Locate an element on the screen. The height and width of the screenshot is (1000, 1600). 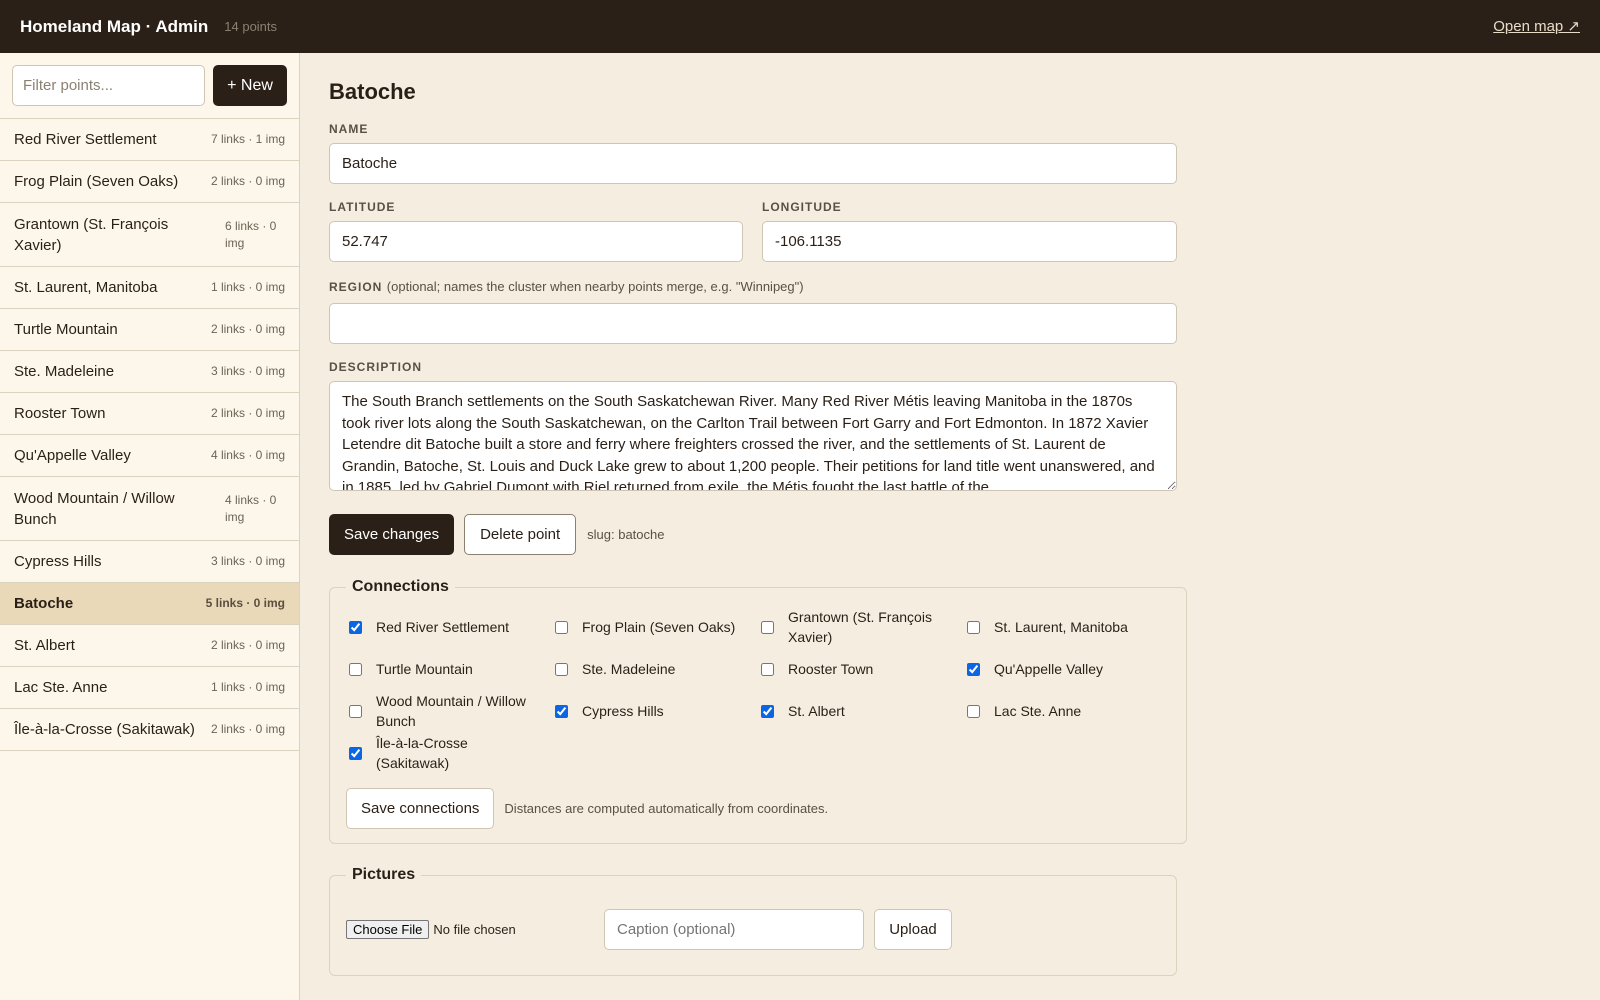
connection-label: Lac Ste. Anne is located at coordinates (1038, 711).